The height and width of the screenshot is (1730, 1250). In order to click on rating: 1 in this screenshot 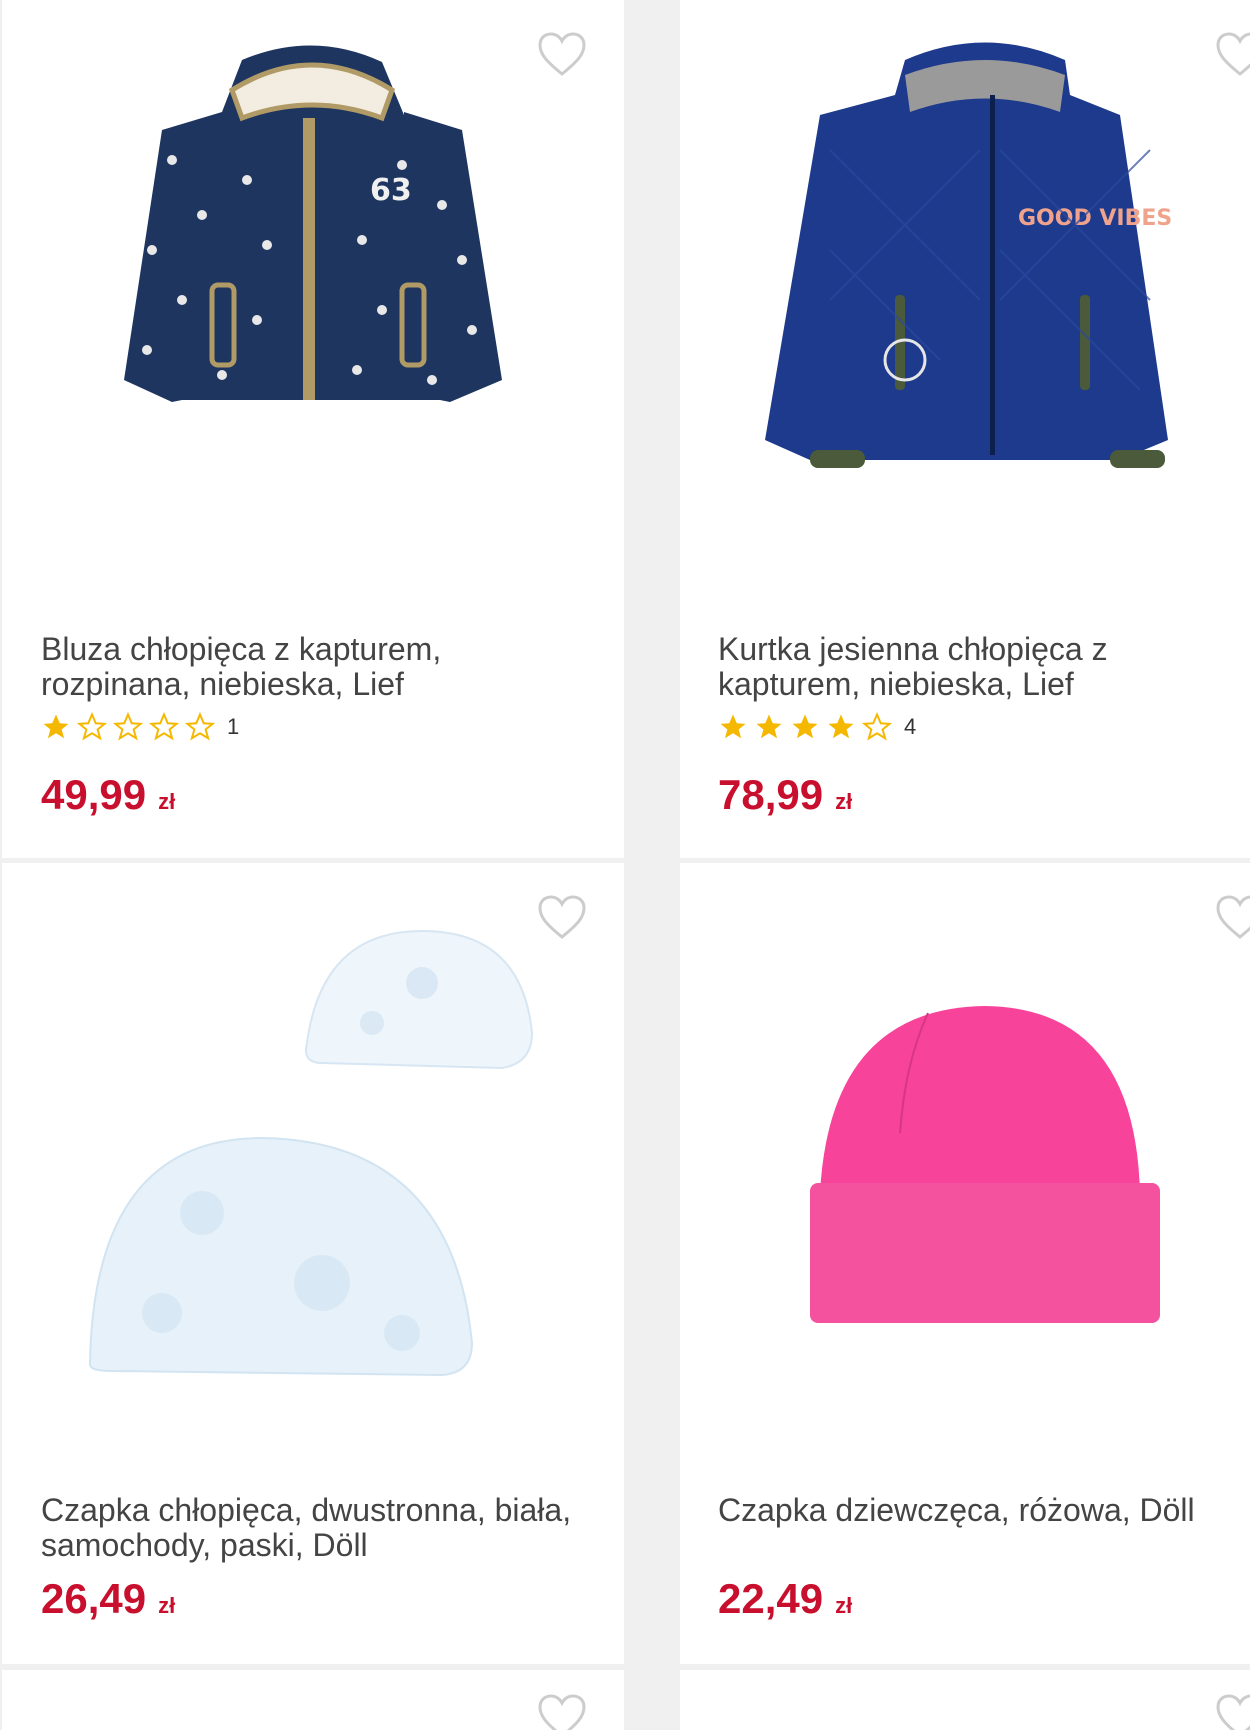, I will do `click(140, 727)`.